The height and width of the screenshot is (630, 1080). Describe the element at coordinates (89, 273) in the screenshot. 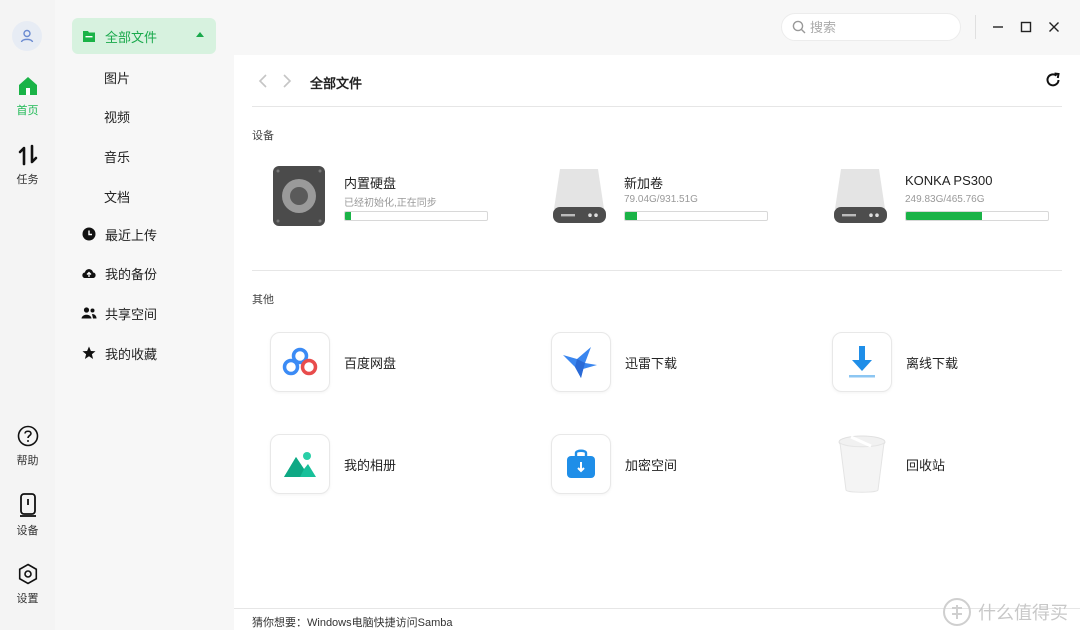

I see `cloud-upload-icon` at that location.